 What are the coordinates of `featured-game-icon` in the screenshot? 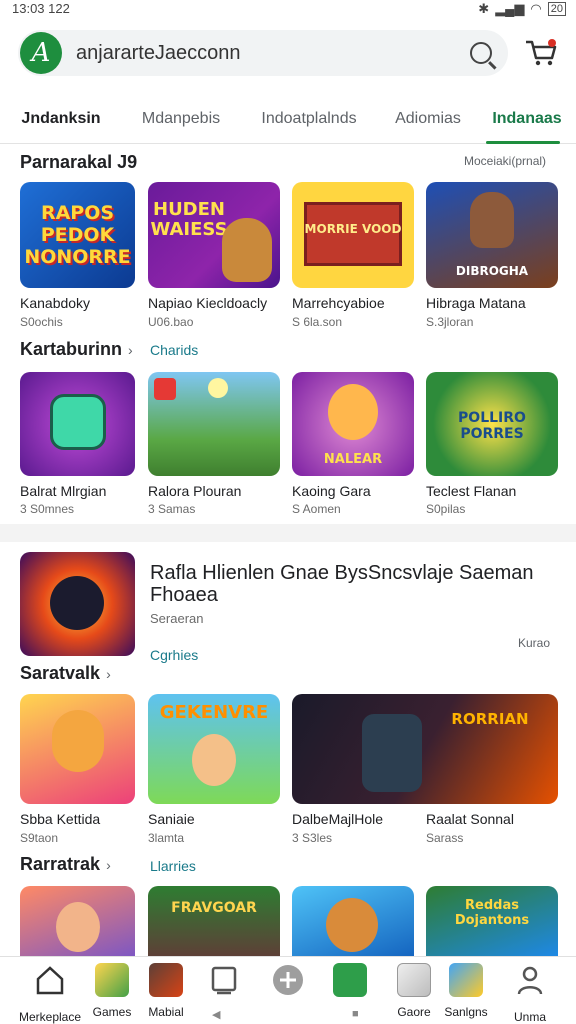 It's located at (77, 604).